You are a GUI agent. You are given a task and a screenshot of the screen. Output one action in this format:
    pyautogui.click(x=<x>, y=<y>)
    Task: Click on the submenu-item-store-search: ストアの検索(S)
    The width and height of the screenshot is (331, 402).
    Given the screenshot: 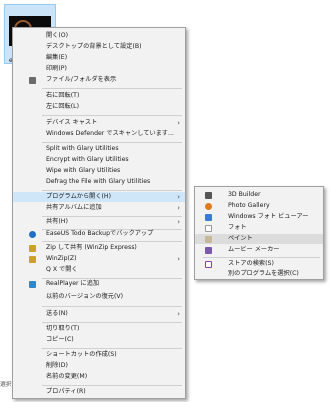 What is the action you would take?
    pyautogui.click(x=259, y=264)
    